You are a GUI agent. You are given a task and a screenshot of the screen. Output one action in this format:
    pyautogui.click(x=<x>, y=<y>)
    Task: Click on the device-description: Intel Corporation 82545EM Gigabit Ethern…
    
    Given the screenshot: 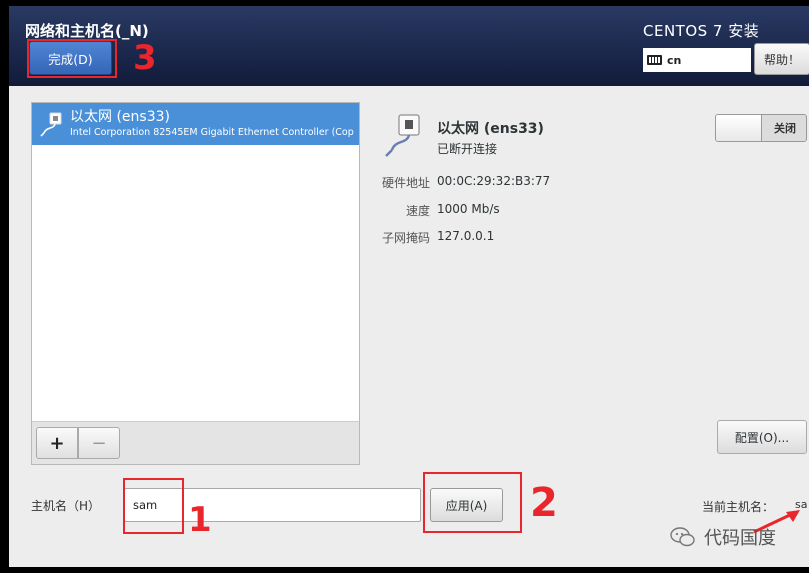 What is the action you would take?
    pyautogui.click(x=212, y=132)
    